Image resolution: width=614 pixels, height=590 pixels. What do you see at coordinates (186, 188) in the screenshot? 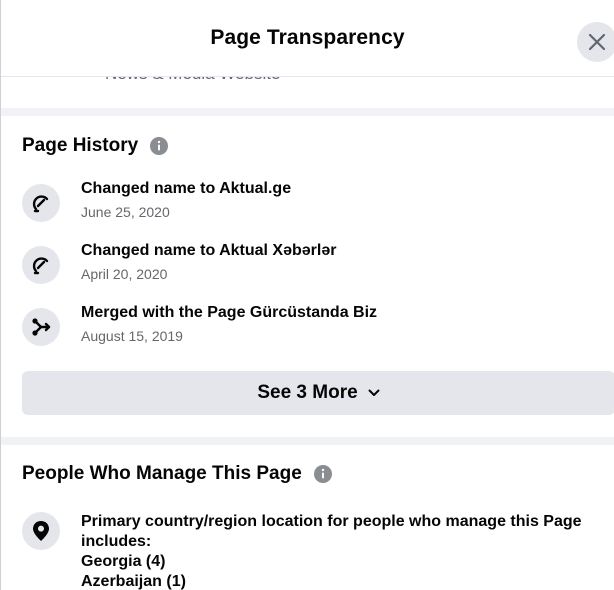
I see `history-item-title: Changed name to Aktual.ge` at bounding box center [186, 188].